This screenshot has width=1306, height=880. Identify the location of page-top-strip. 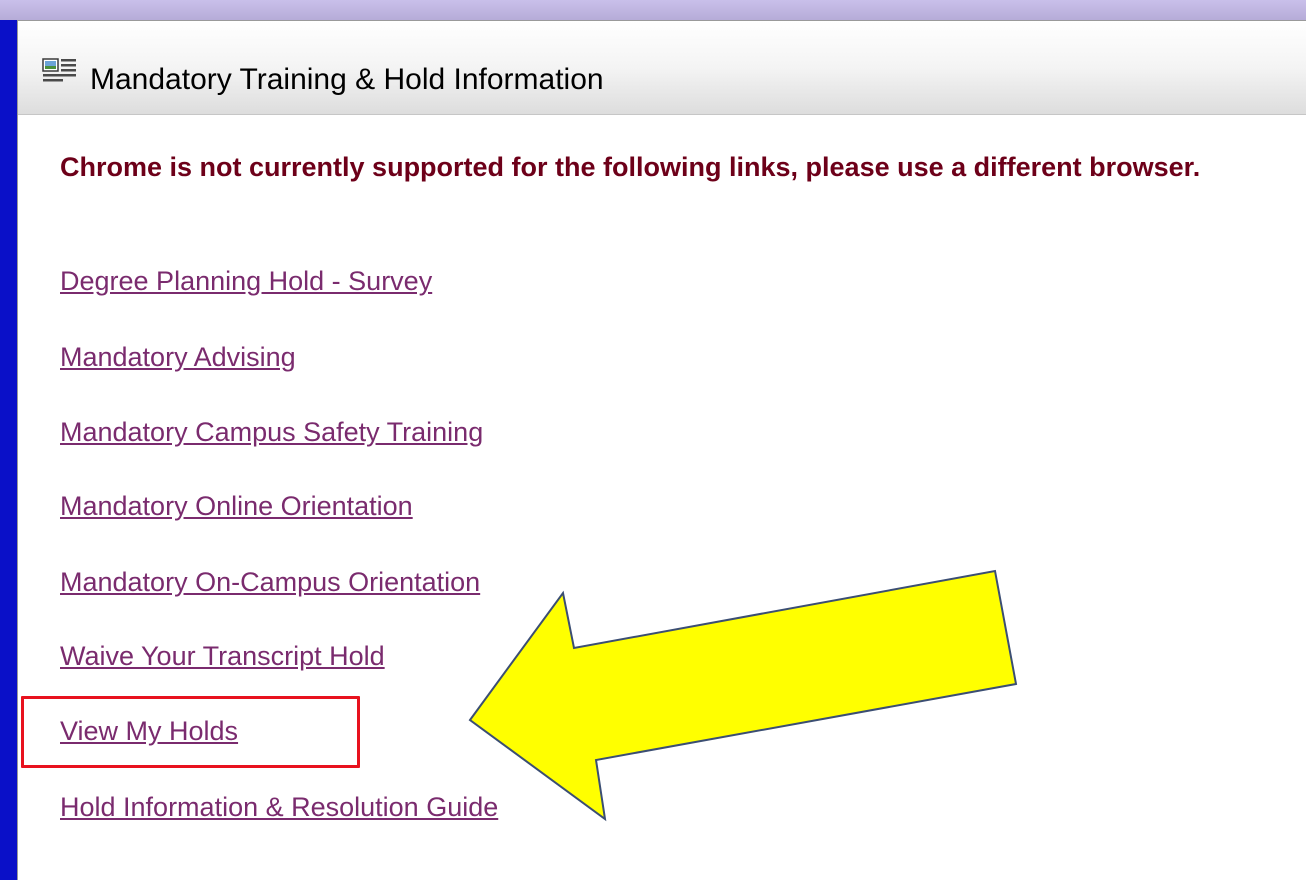
(653, 10).